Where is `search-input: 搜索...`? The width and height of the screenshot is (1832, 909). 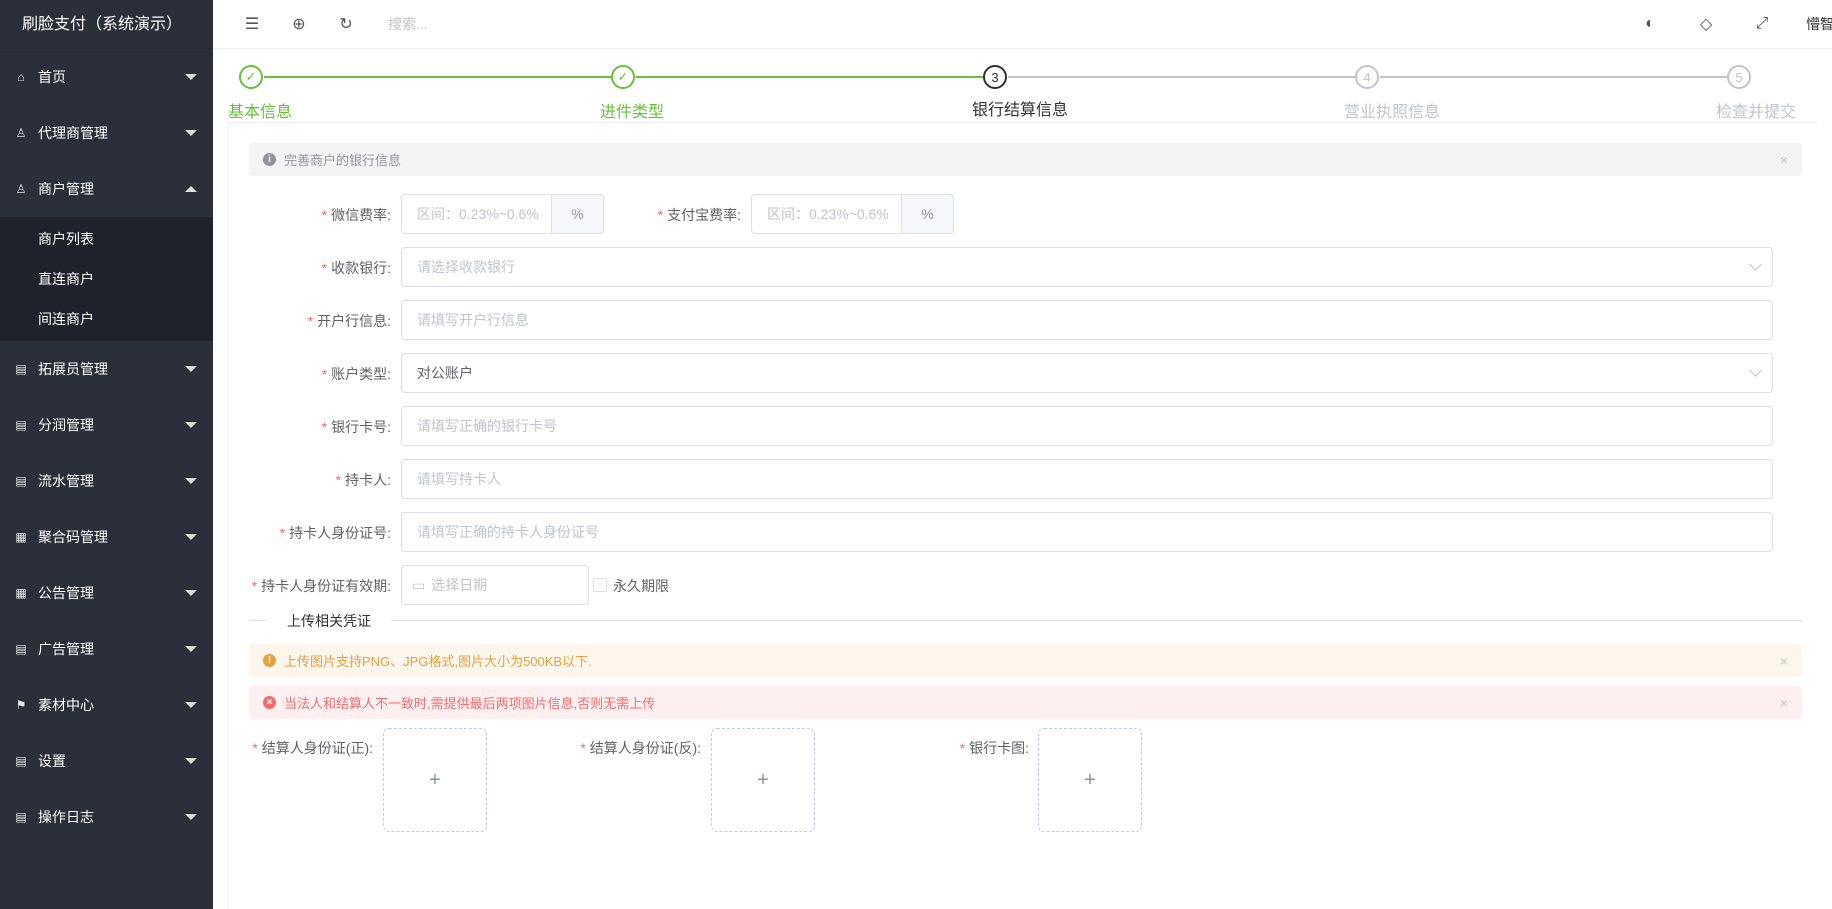
search-input: 搜索... is located at coordinates (488, 24).